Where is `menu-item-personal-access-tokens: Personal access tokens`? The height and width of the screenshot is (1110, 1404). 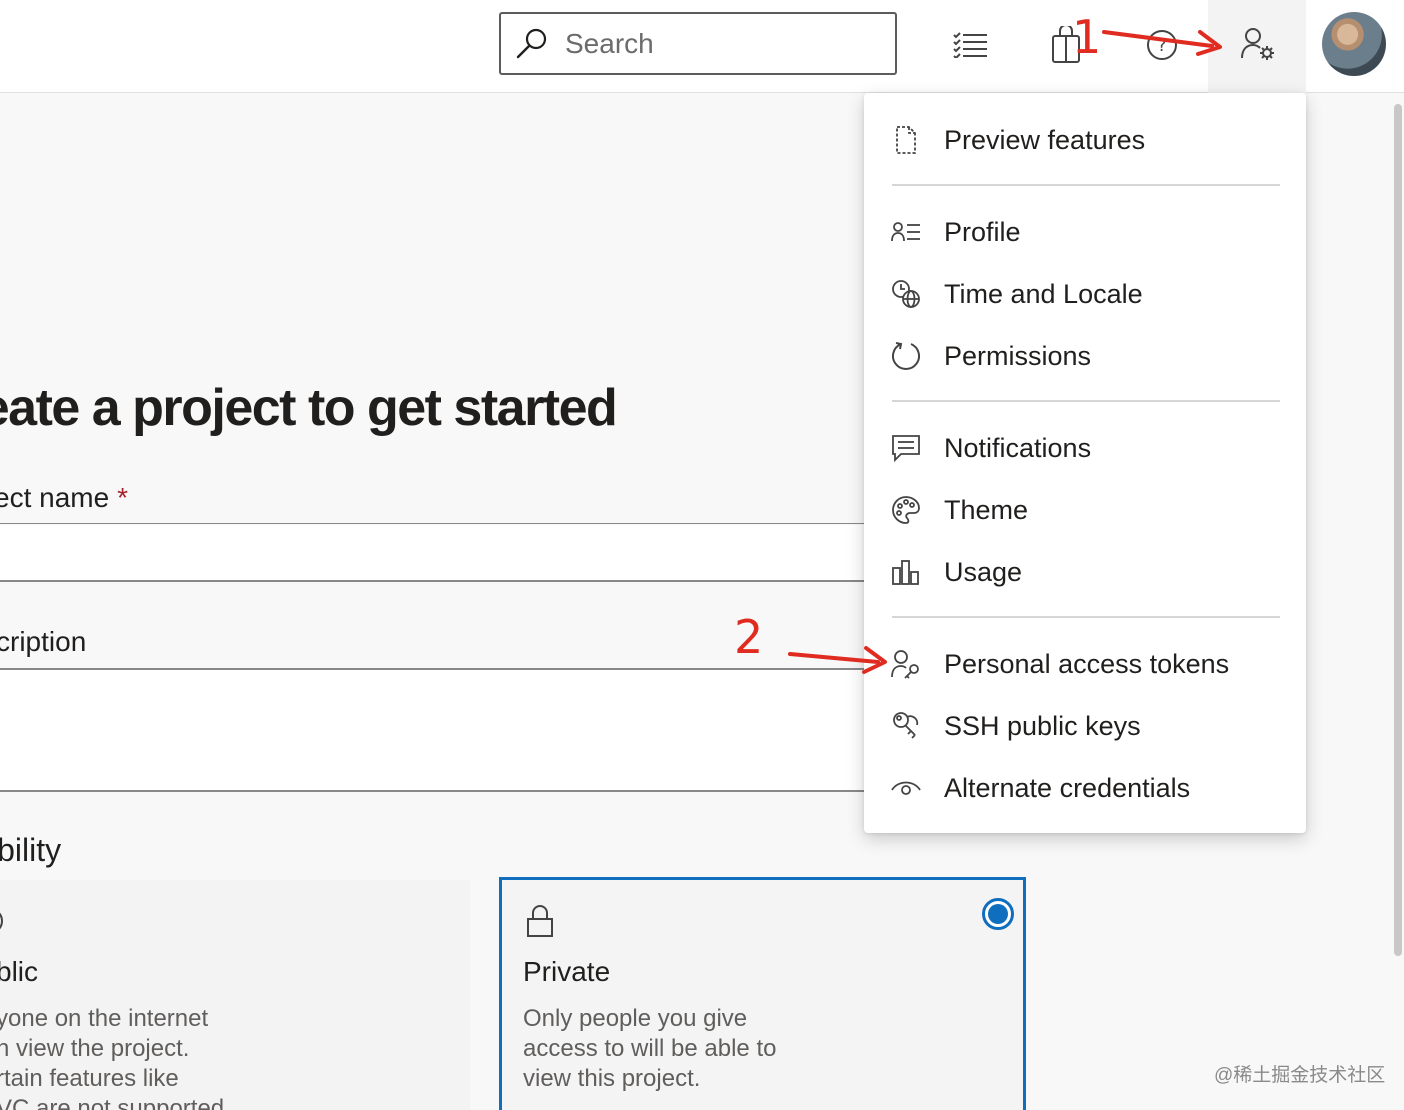
menu-item-personal-access-tokens: Personal access tokens is located at coordinates (1085, 664).